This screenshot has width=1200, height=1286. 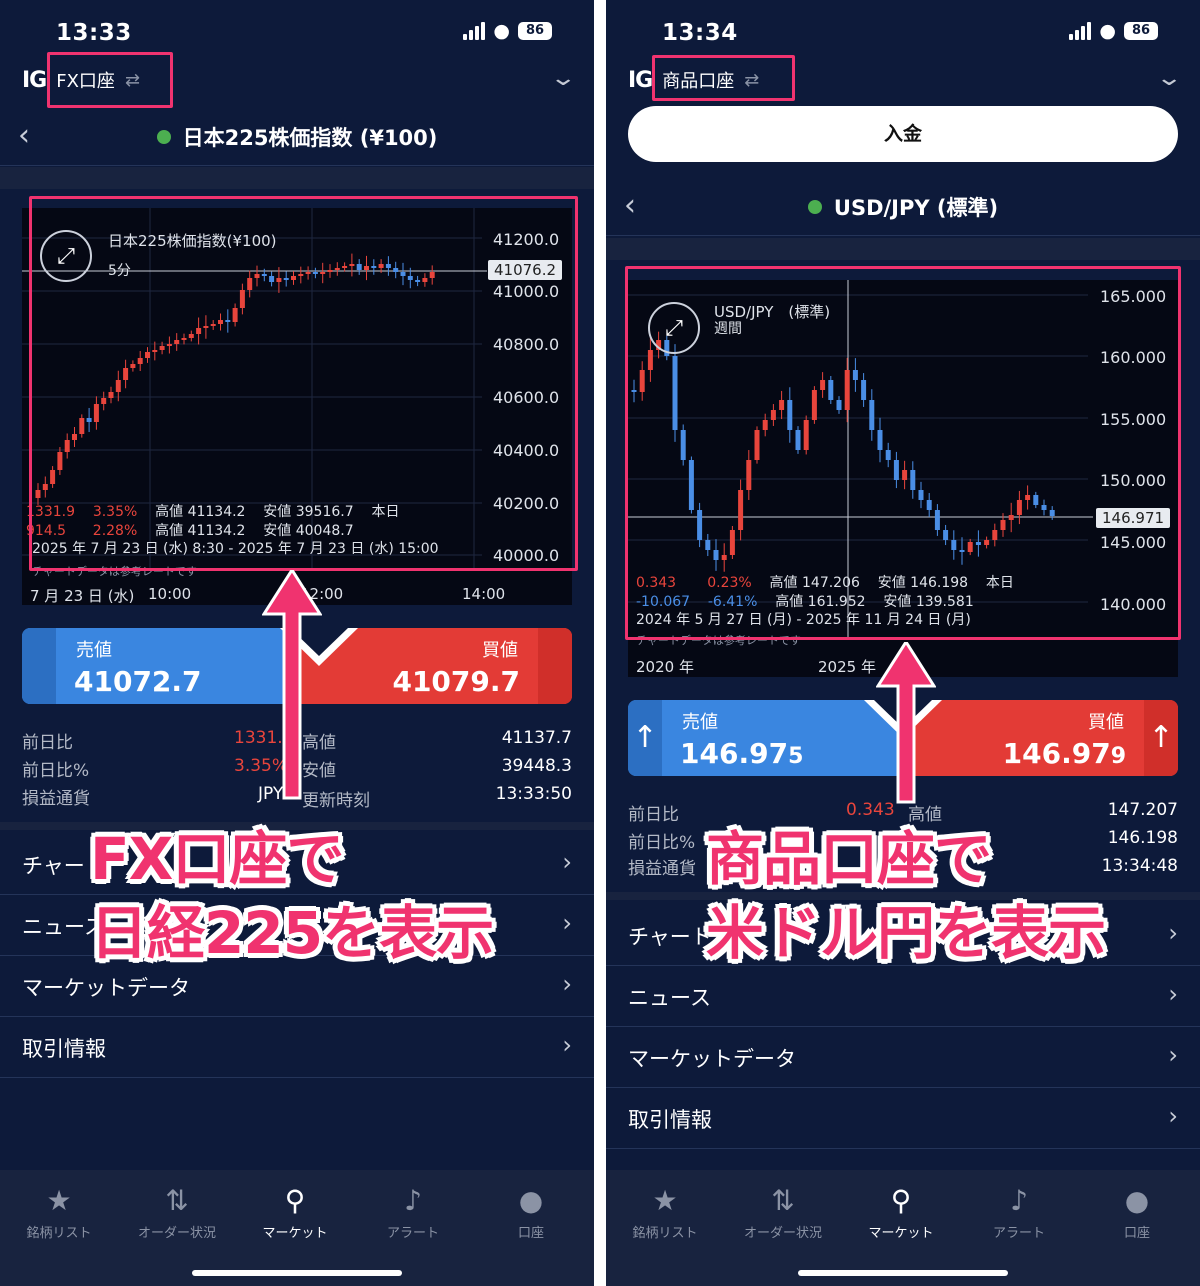 What do you see at coordinates (39, 666) in the screenshot?
I see `sell-side-strip` at bounding box center [39, 666].